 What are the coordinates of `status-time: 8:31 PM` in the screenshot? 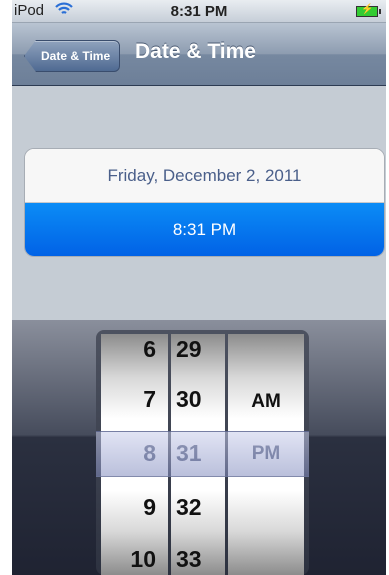 It's located at (199, 11).